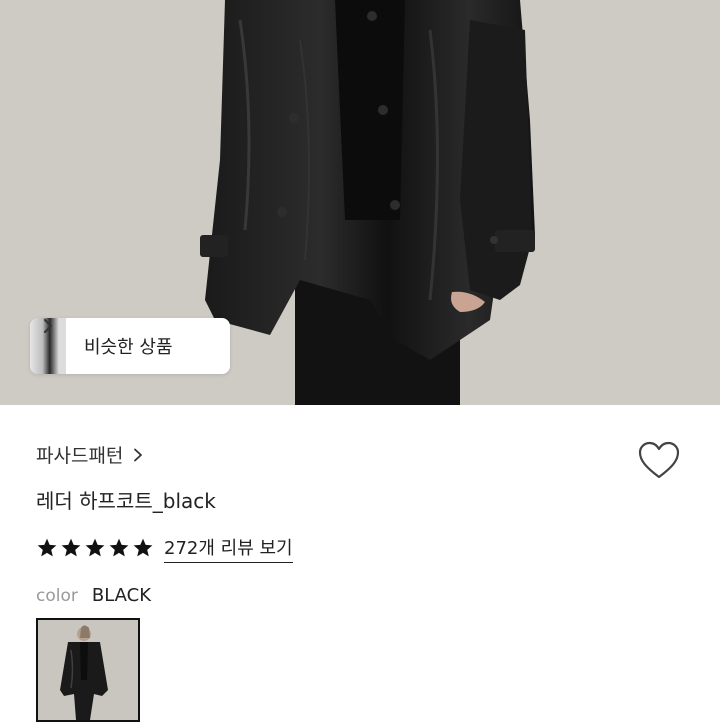 The height and width of the screenshot is (722, 720). I want to click on color-option-row: color BLACK, so click(93, 595).